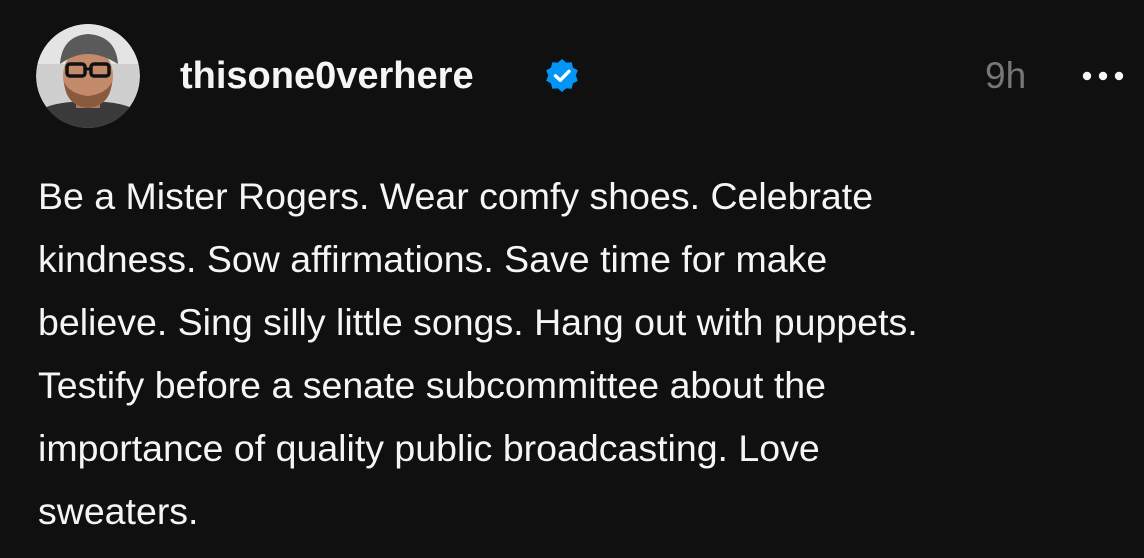 The image size is (1144, 558). Describe the element at coordinates (562, 75) in the screenshot. I see `verified-badge-icon` at that location.